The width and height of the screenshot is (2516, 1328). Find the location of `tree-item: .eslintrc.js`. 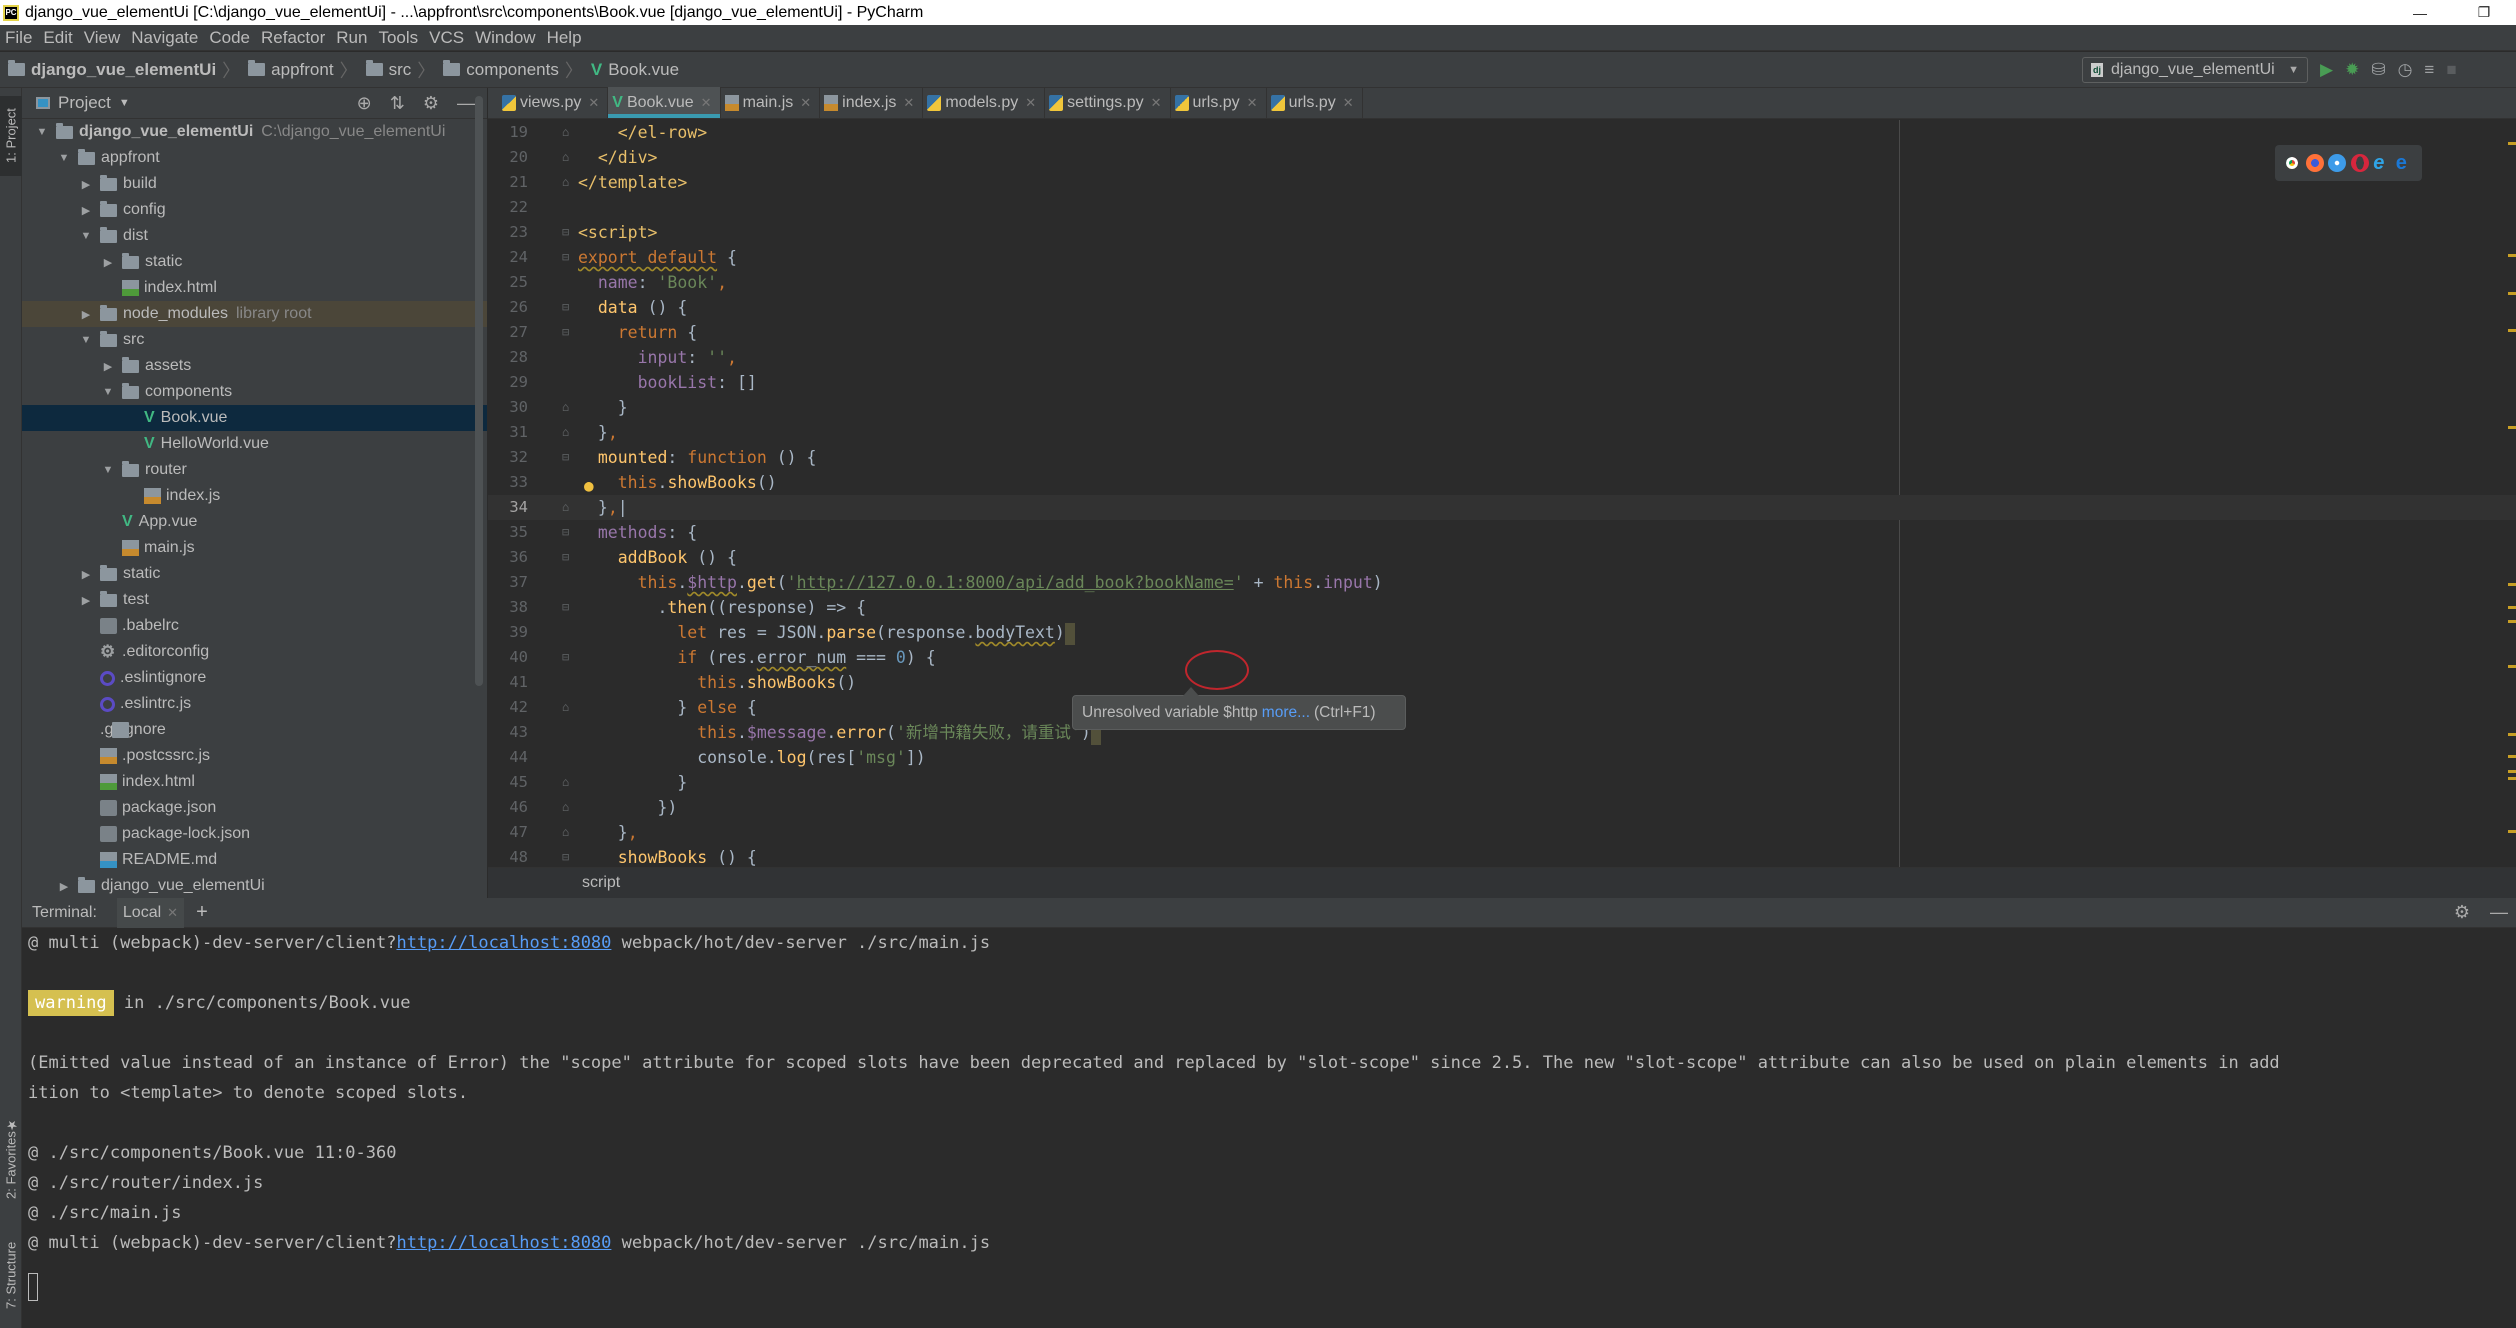

tree-item: .eslintrc.js is located at coordinates (254, 704).